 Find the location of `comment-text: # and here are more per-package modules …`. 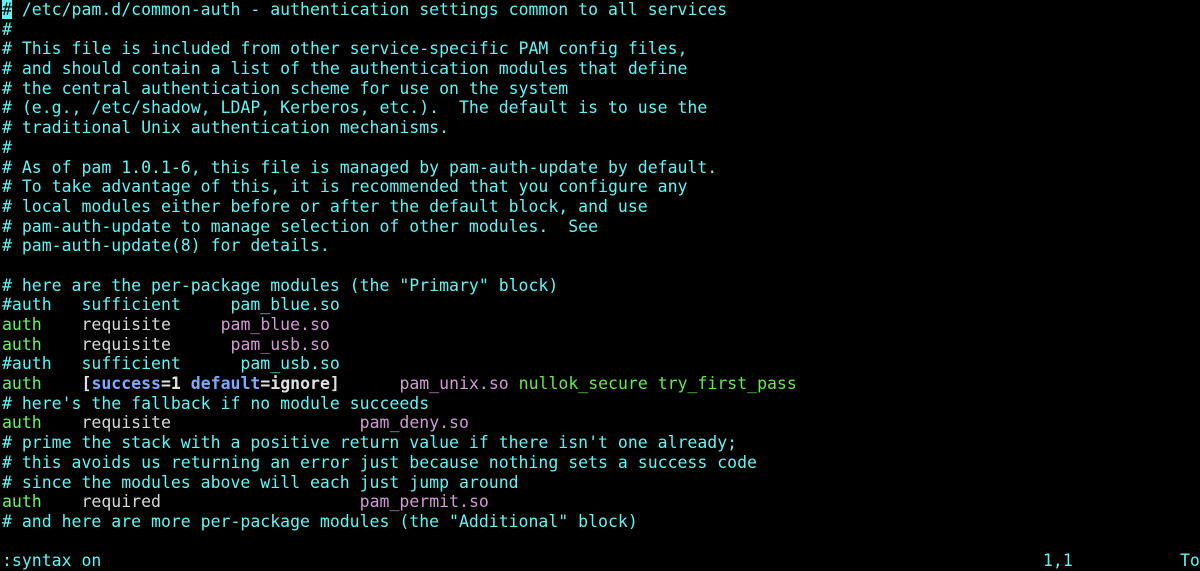

comment-text: # and here are more per-package modules … is located at coordinates (320, 521).